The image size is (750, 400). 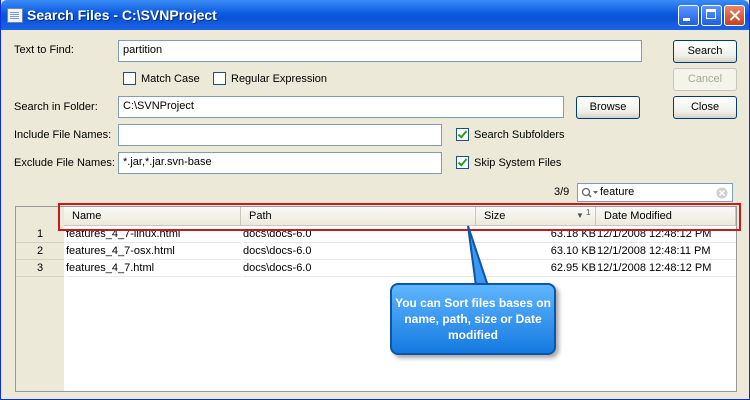 I want to click on regular-expression-box, so click(x=219, y=78).